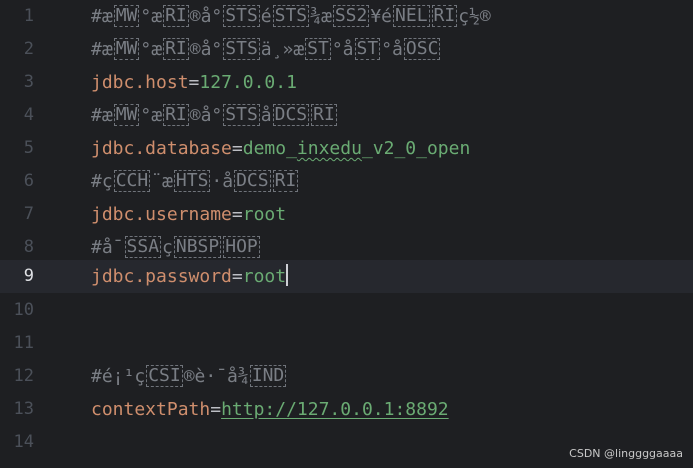  I want to click on comment-text: #æ MW °æ RI ®å° STS å DCS RI, so click(214, 115).